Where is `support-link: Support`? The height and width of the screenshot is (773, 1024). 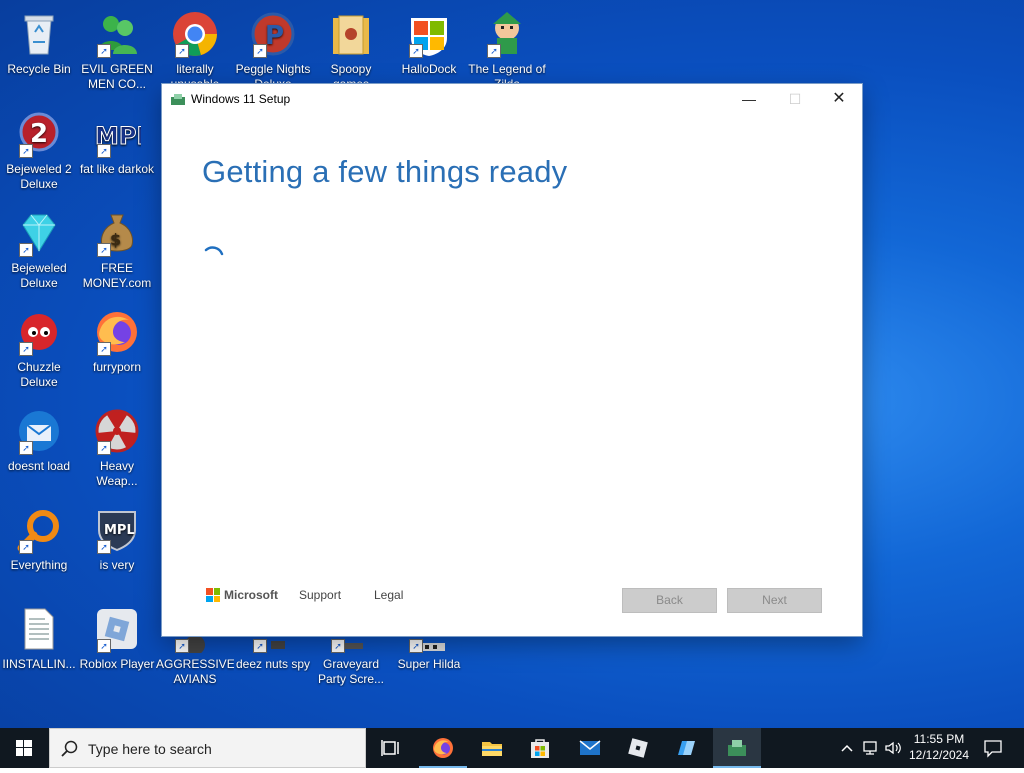
support-link: Support is located at coordinates (320, 595).